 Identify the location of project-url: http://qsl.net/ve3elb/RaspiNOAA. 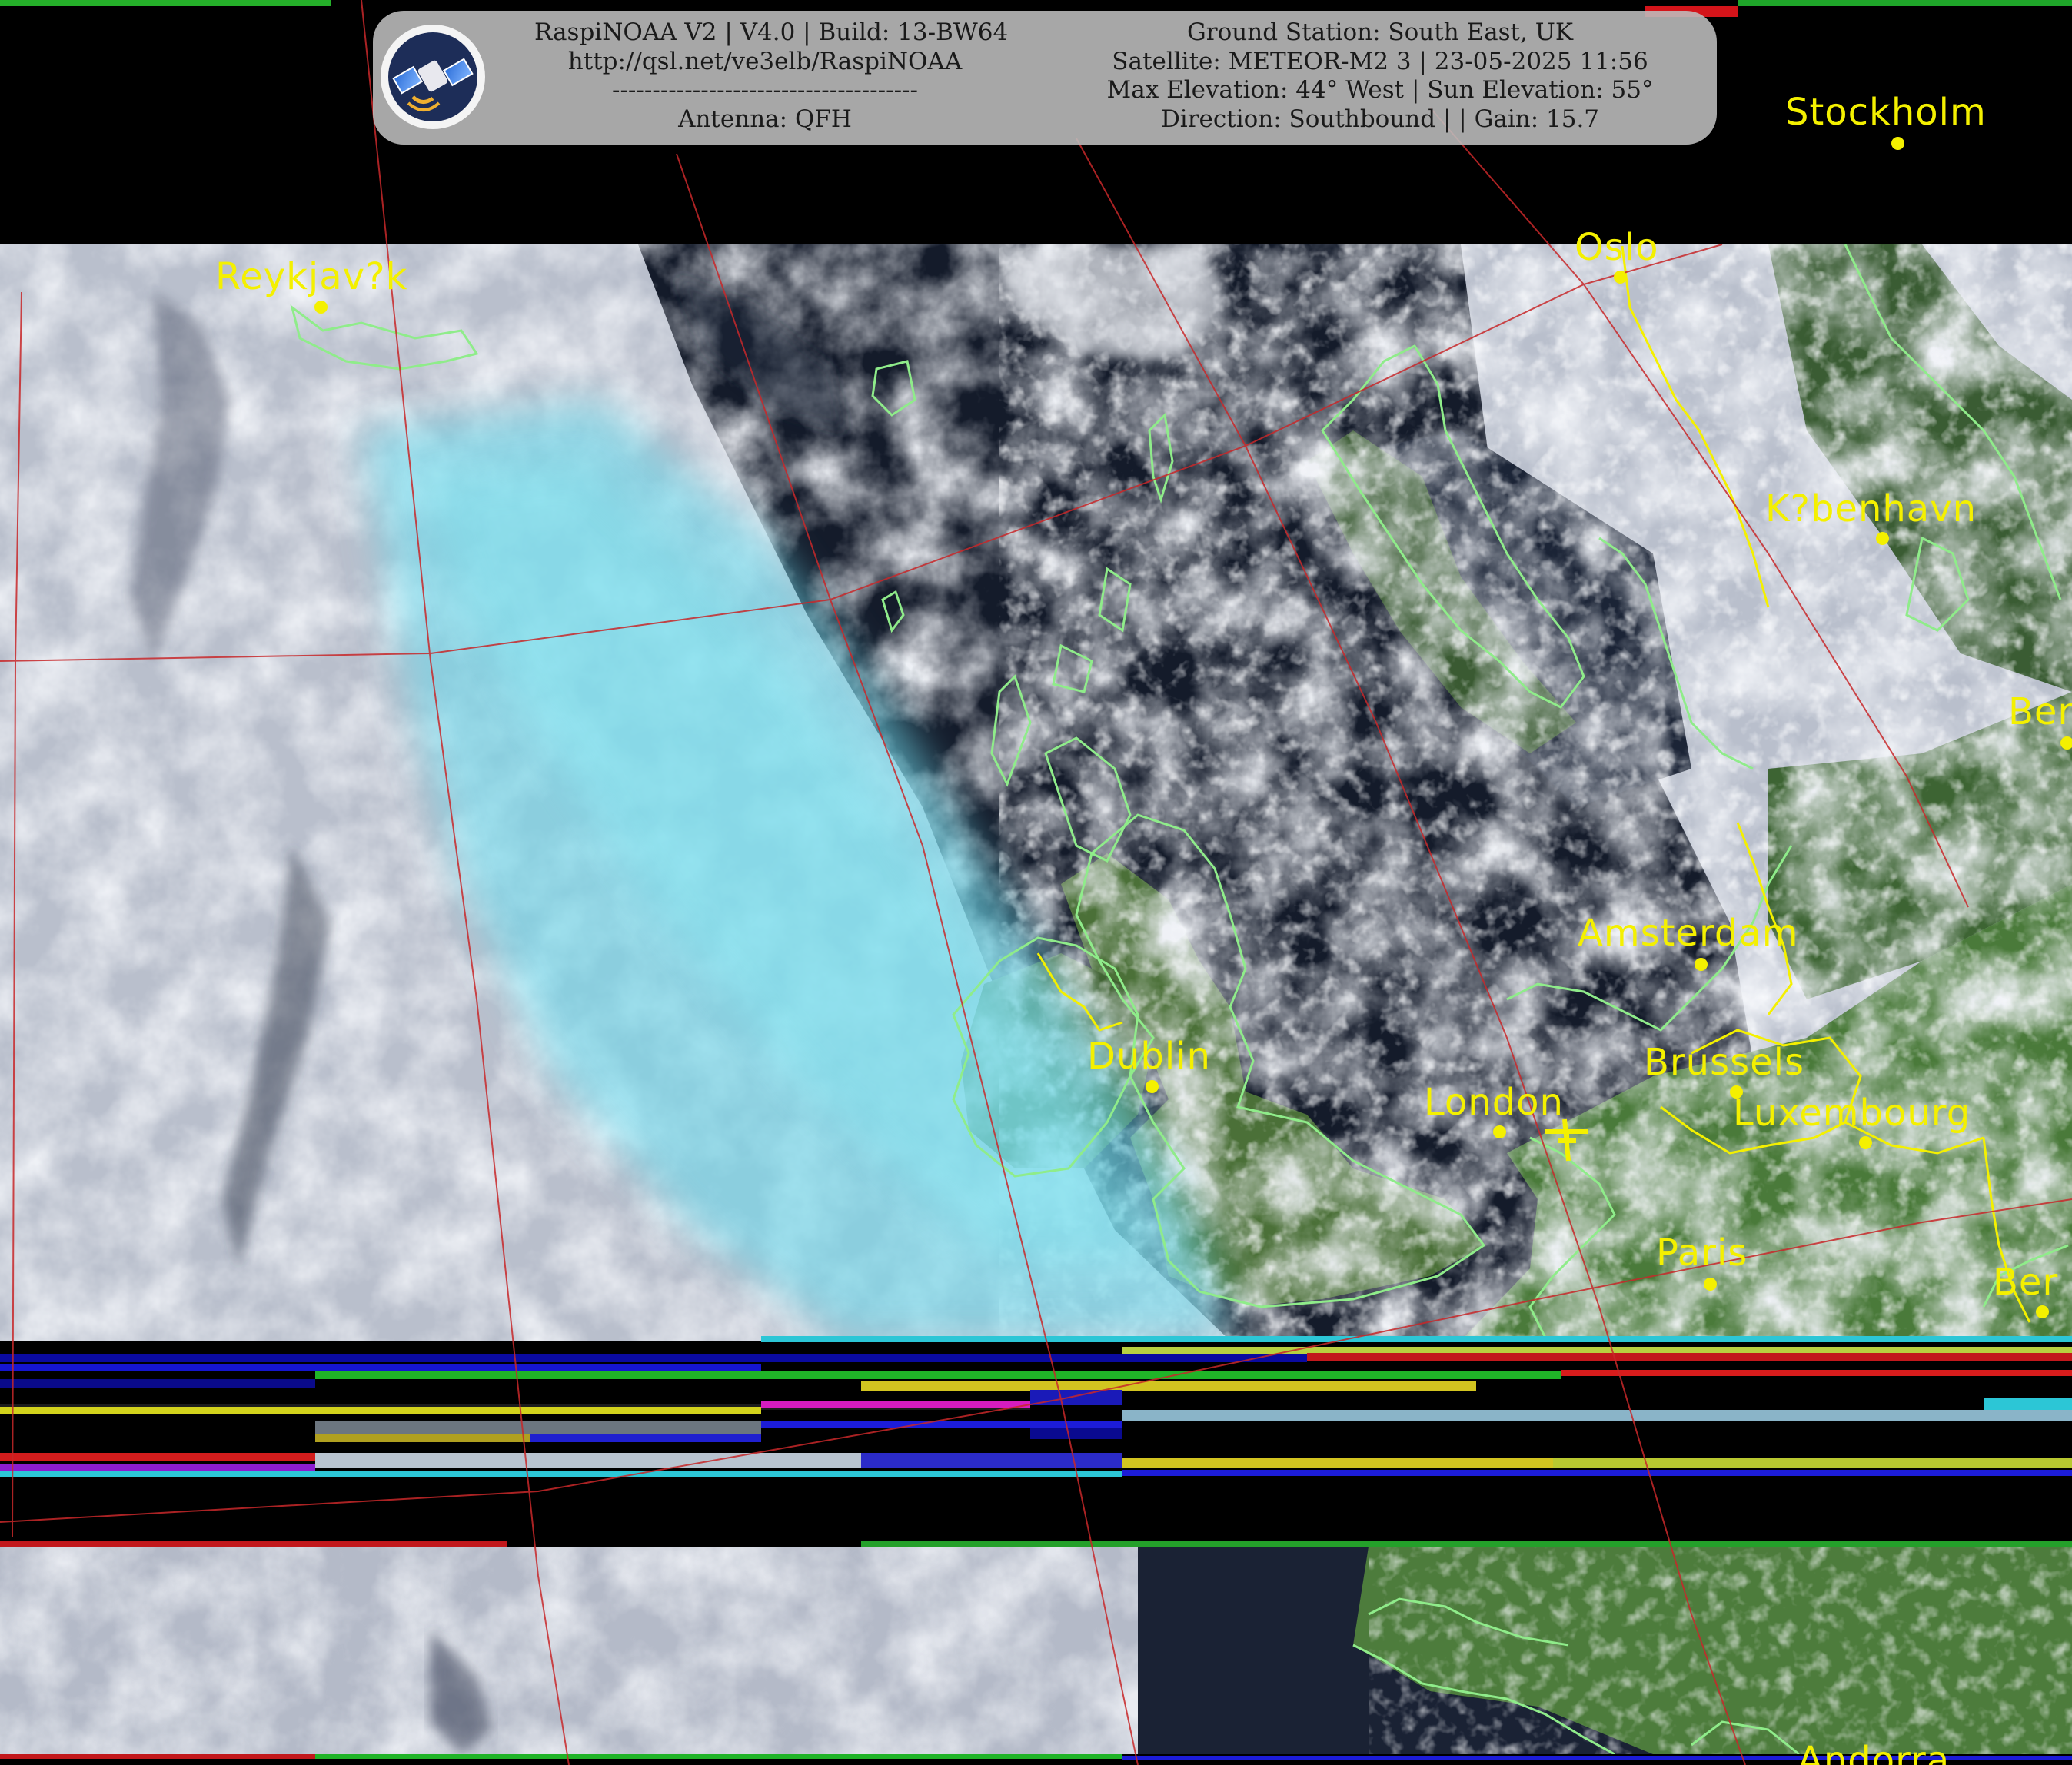
(765, 61).